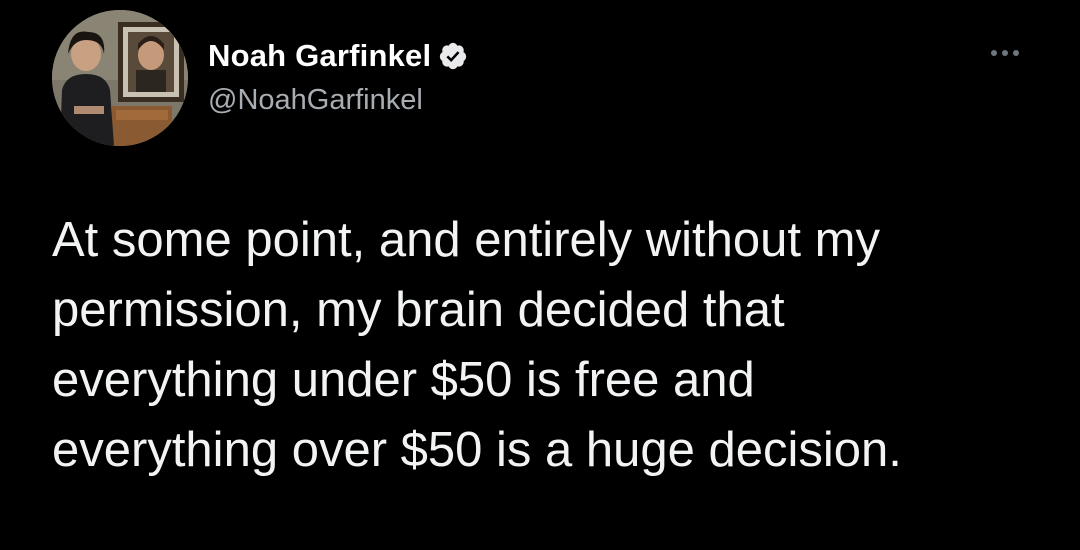 The image size is (1080, 550). What do you see at coordinates (453, 56) in the screenshot?
I see `verified-badge-icon` at bounding box center [453, 56].